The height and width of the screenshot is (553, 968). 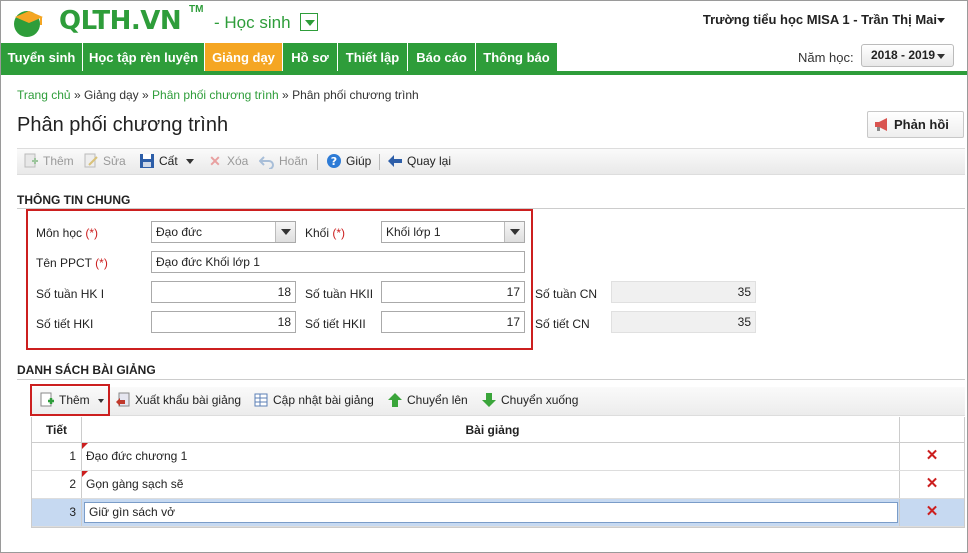 What do you see at coordinates (215, 95) in the screenshot?
I see `breadcrumb-ppct-link: Phân phối chương trình` at bounding box center [215, 95].